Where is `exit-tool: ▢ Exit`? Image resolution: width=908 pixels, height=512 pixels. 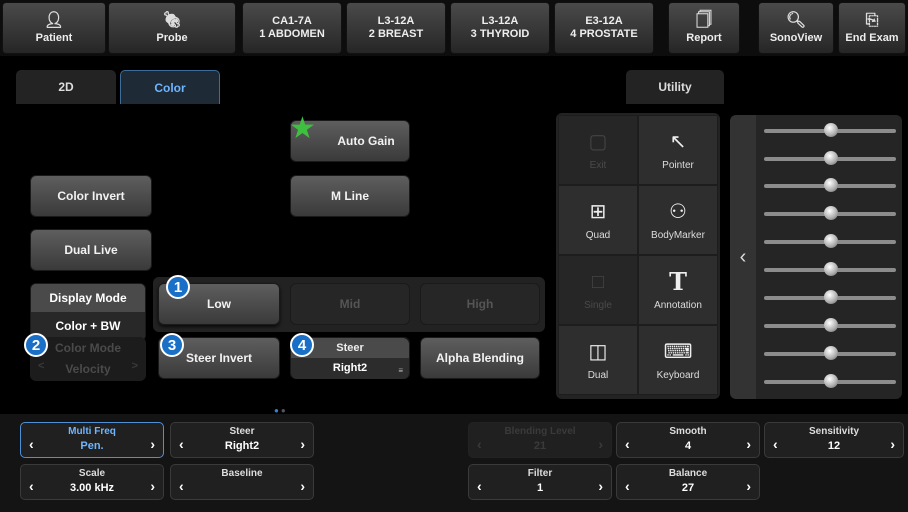 exit-tool: ▢ Exit is located at coordinates (598, 150).